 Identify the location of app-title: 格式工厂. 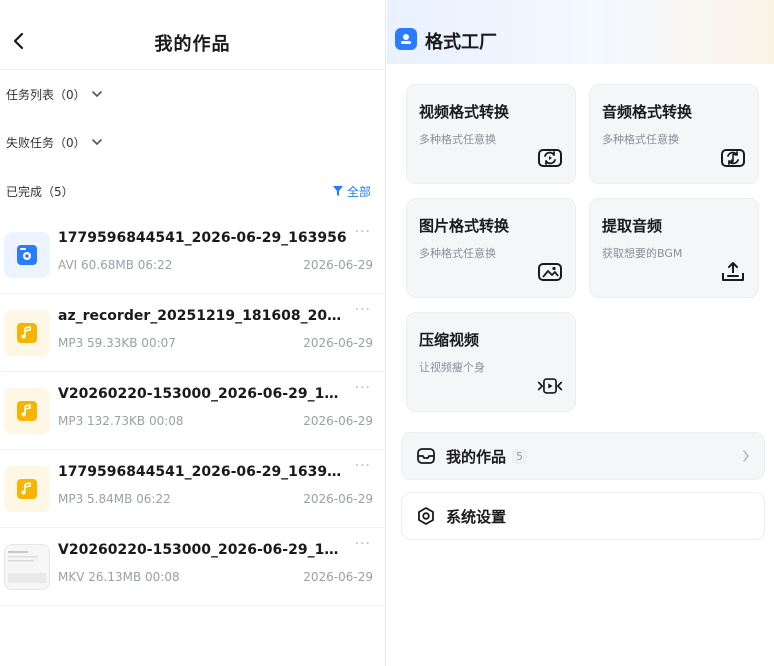
(461, 42).